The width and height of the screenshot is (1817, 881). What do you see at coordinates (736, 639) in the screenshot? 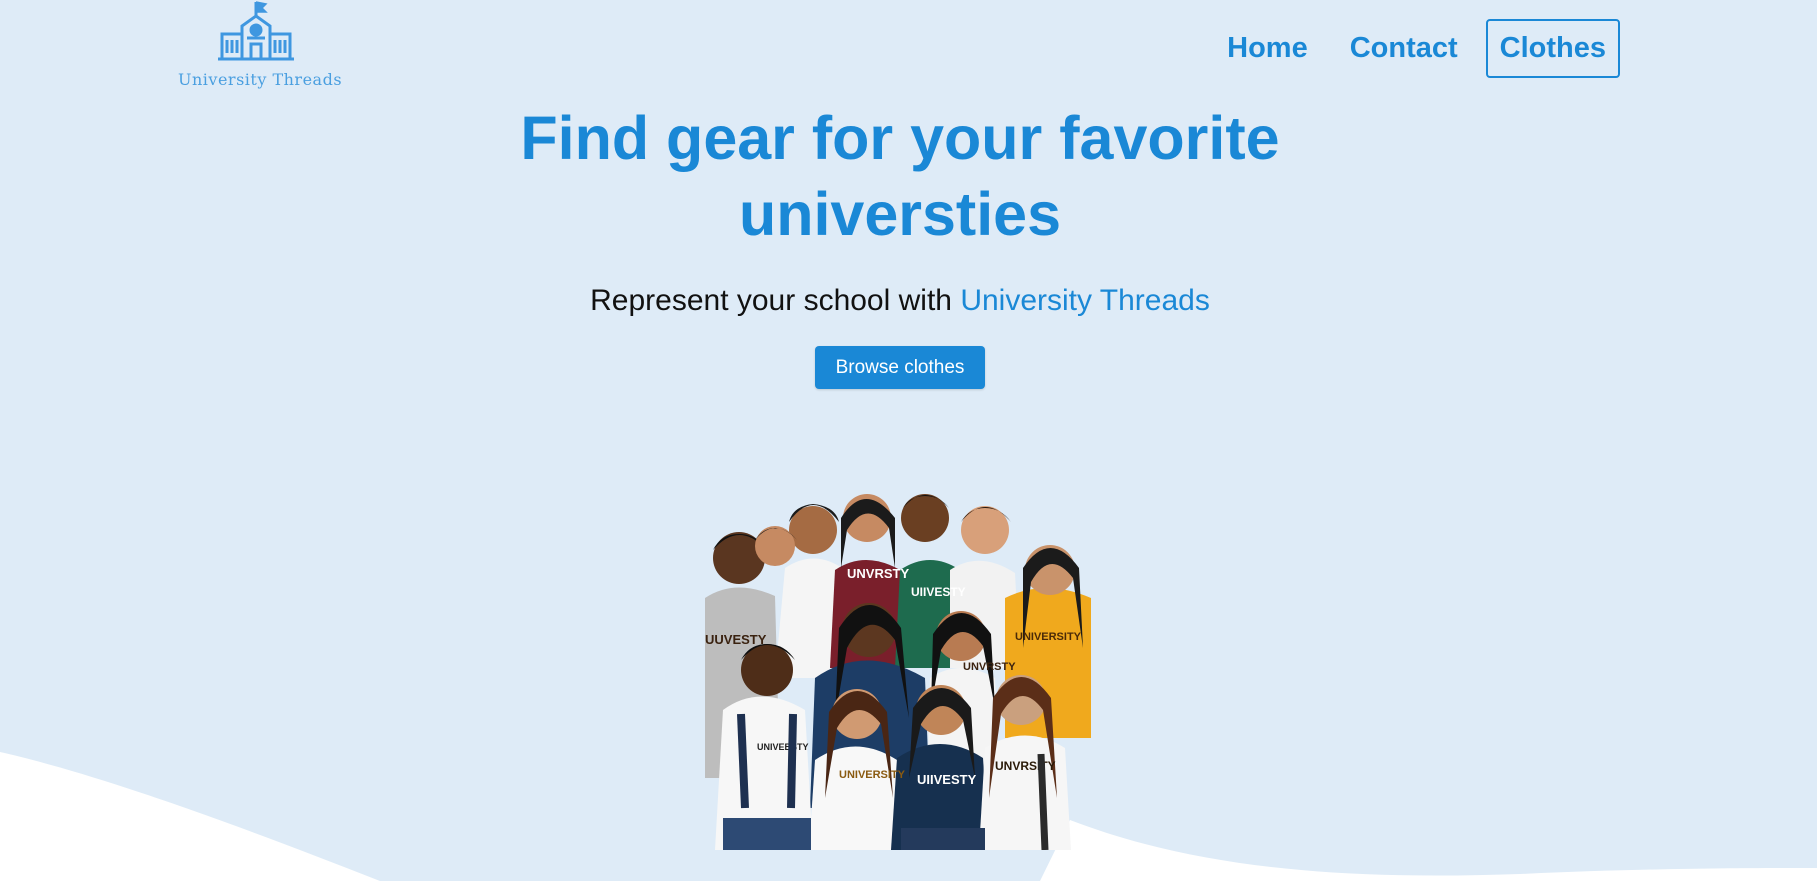
I see `shirt-text: UUVESTY` at bounding box center [736, 639].